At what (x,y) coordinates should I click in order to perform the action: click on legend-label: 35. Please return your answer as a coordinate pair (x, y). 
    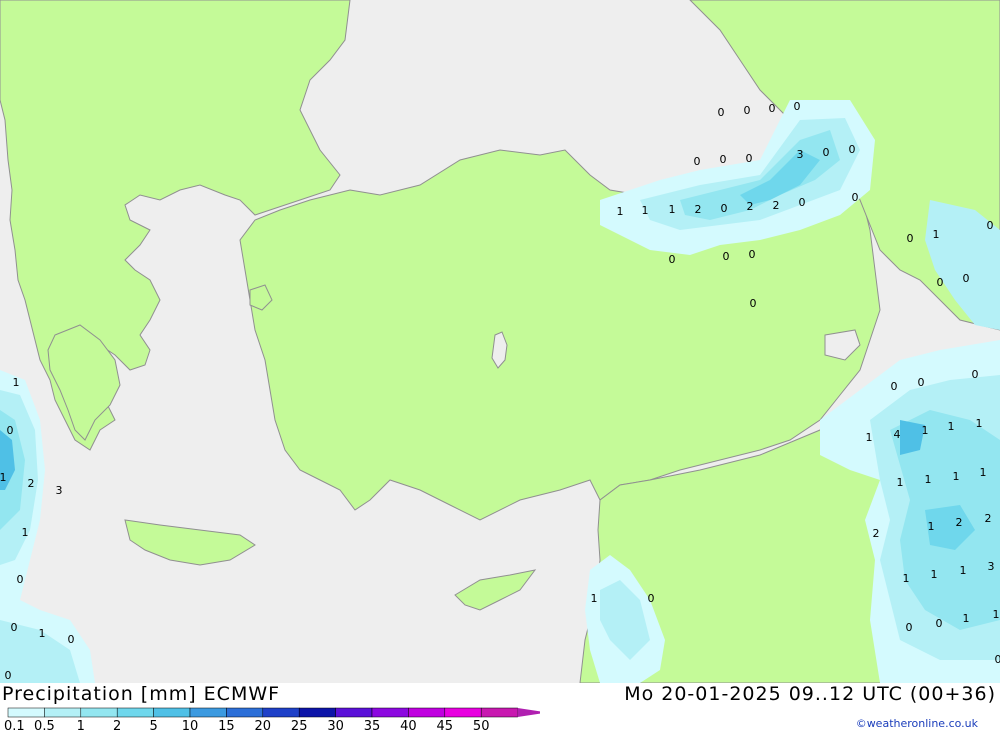
    Looking at the image, I should click on (372, 726).